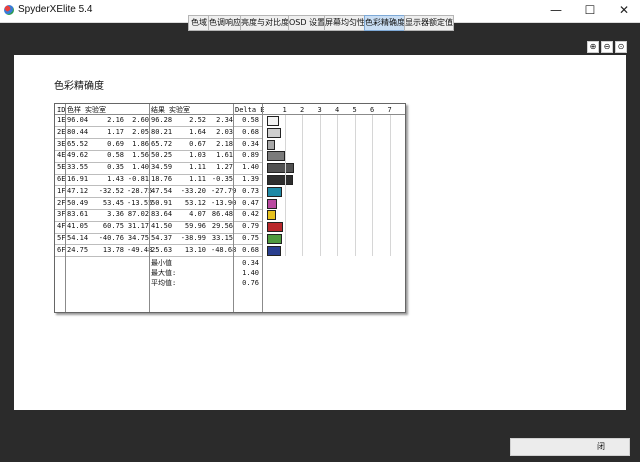 The height and width of the screenshot is (462, 640). I want to click on table-cell: 1.11, so click(197, 179).